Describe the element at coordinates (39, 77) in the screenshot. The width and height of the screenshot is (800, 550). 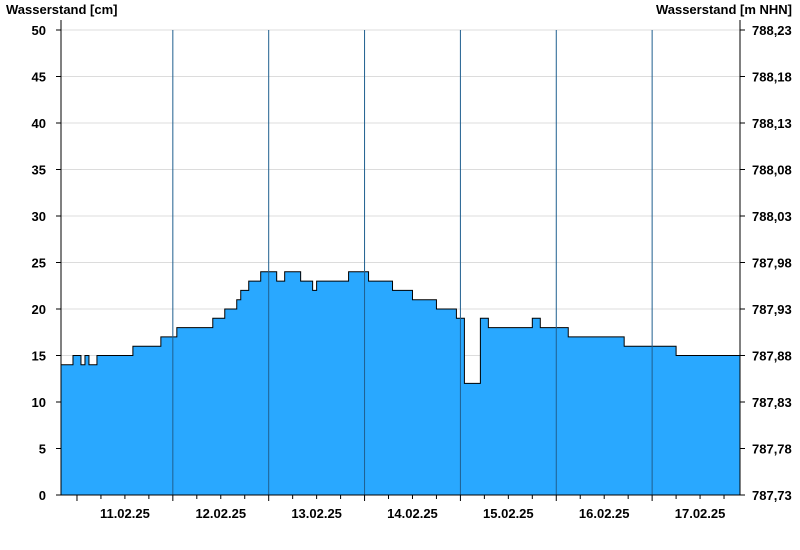
I see `y-tick-label-left: 45` at that location.